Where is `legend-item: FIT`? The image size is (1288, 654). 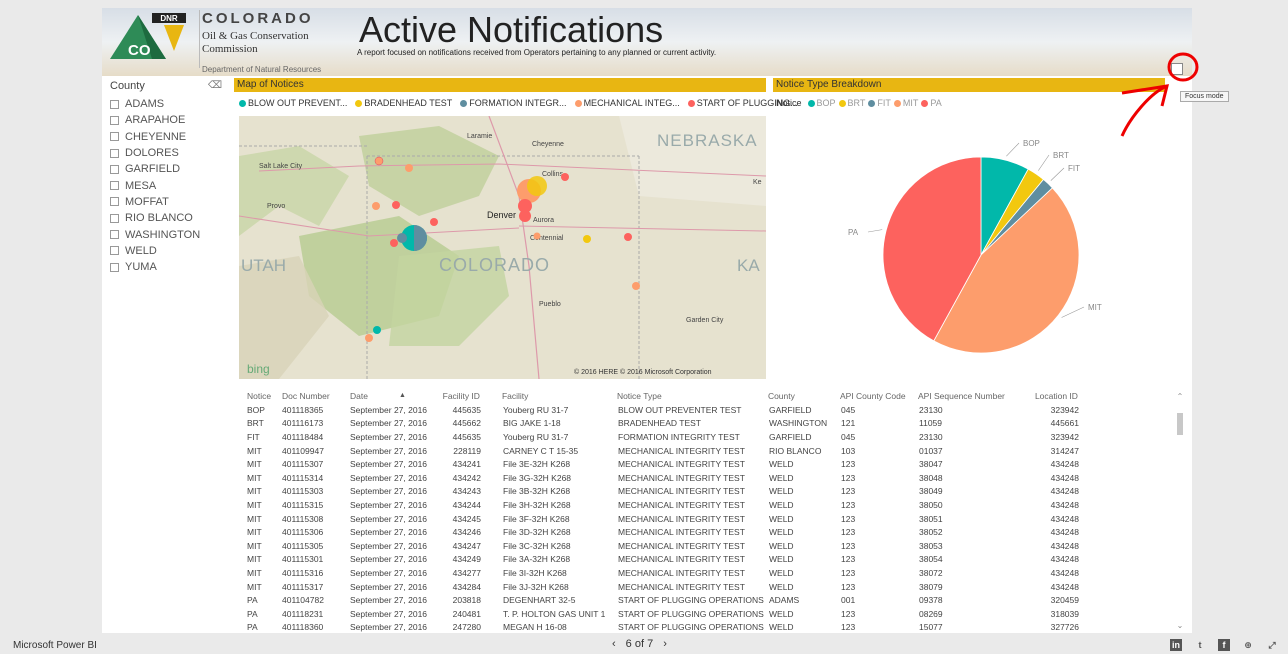 legend-item: FIT is located at coordinates (879, 103).